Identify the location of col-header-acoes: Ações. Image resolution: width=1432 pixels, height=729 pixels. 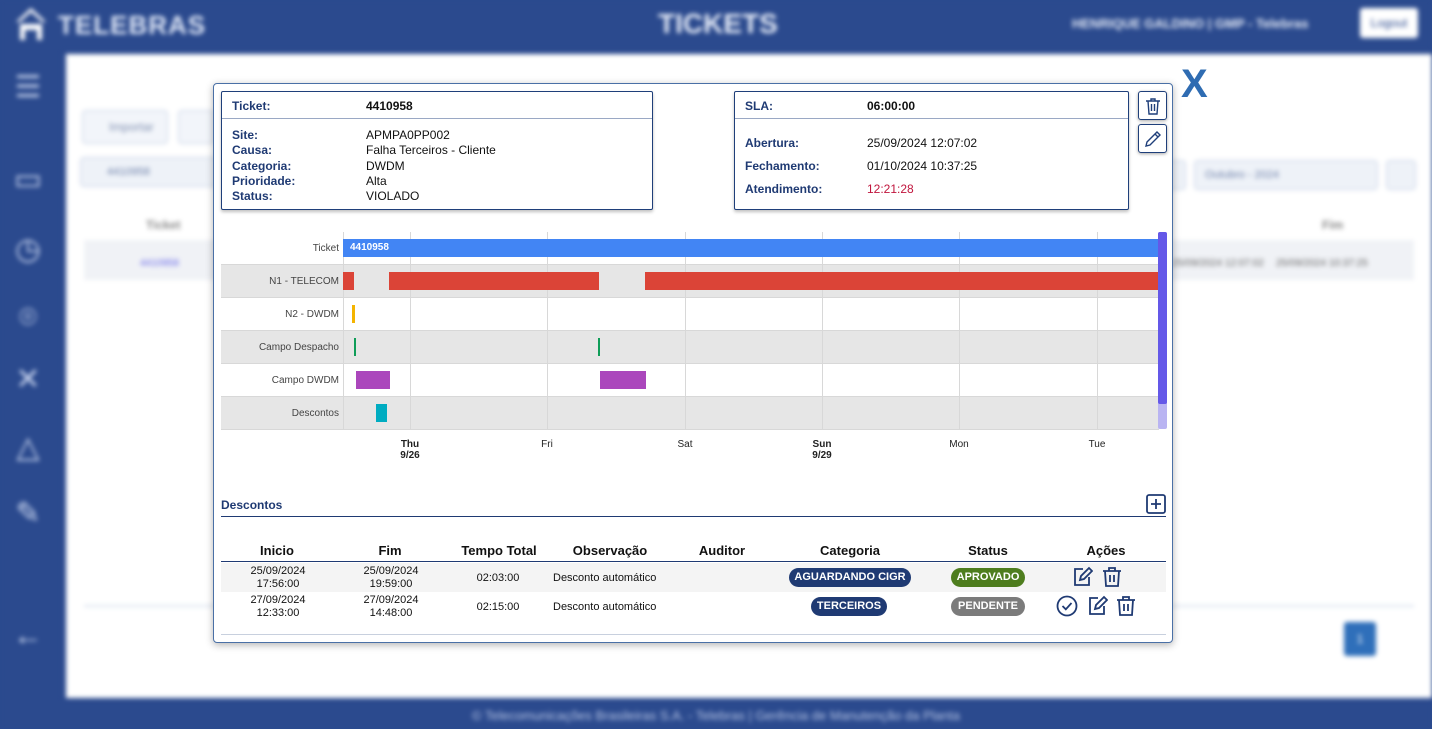
(1106, 550).